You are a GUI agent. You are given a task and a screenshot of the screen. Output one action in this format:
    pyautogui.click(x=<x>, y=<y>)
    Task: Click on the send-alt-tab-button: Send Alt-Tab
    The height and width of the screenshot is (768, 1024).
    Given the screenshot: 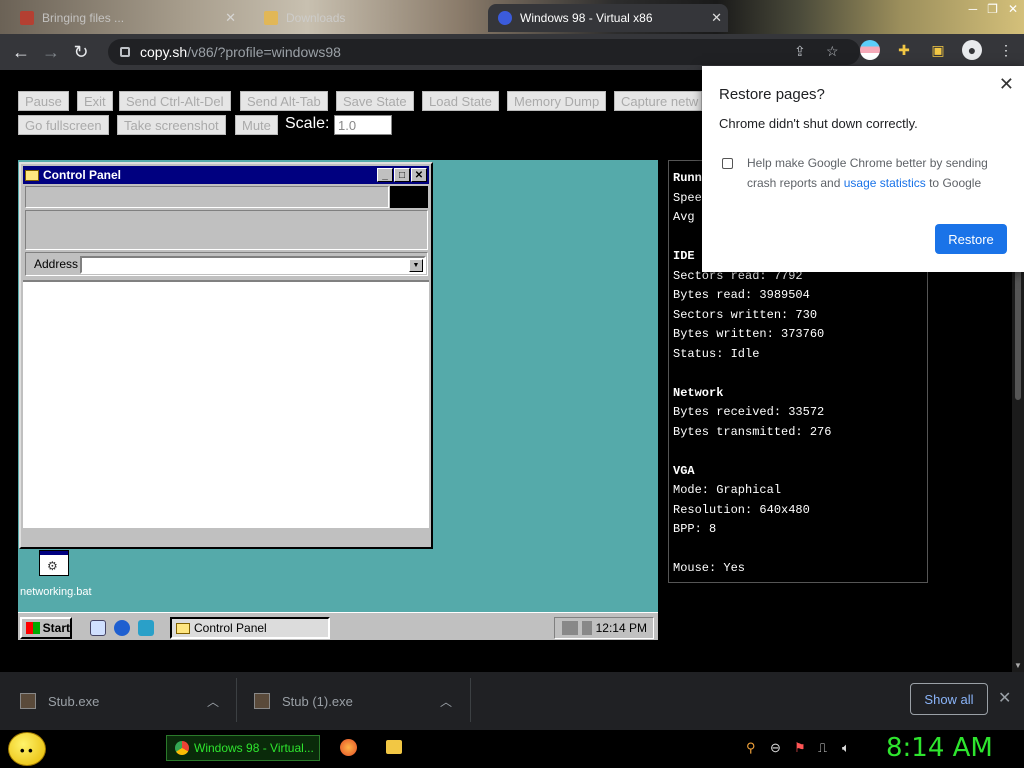 What is the action you would take?
    pyautogui.click(x=284, y=101)
    